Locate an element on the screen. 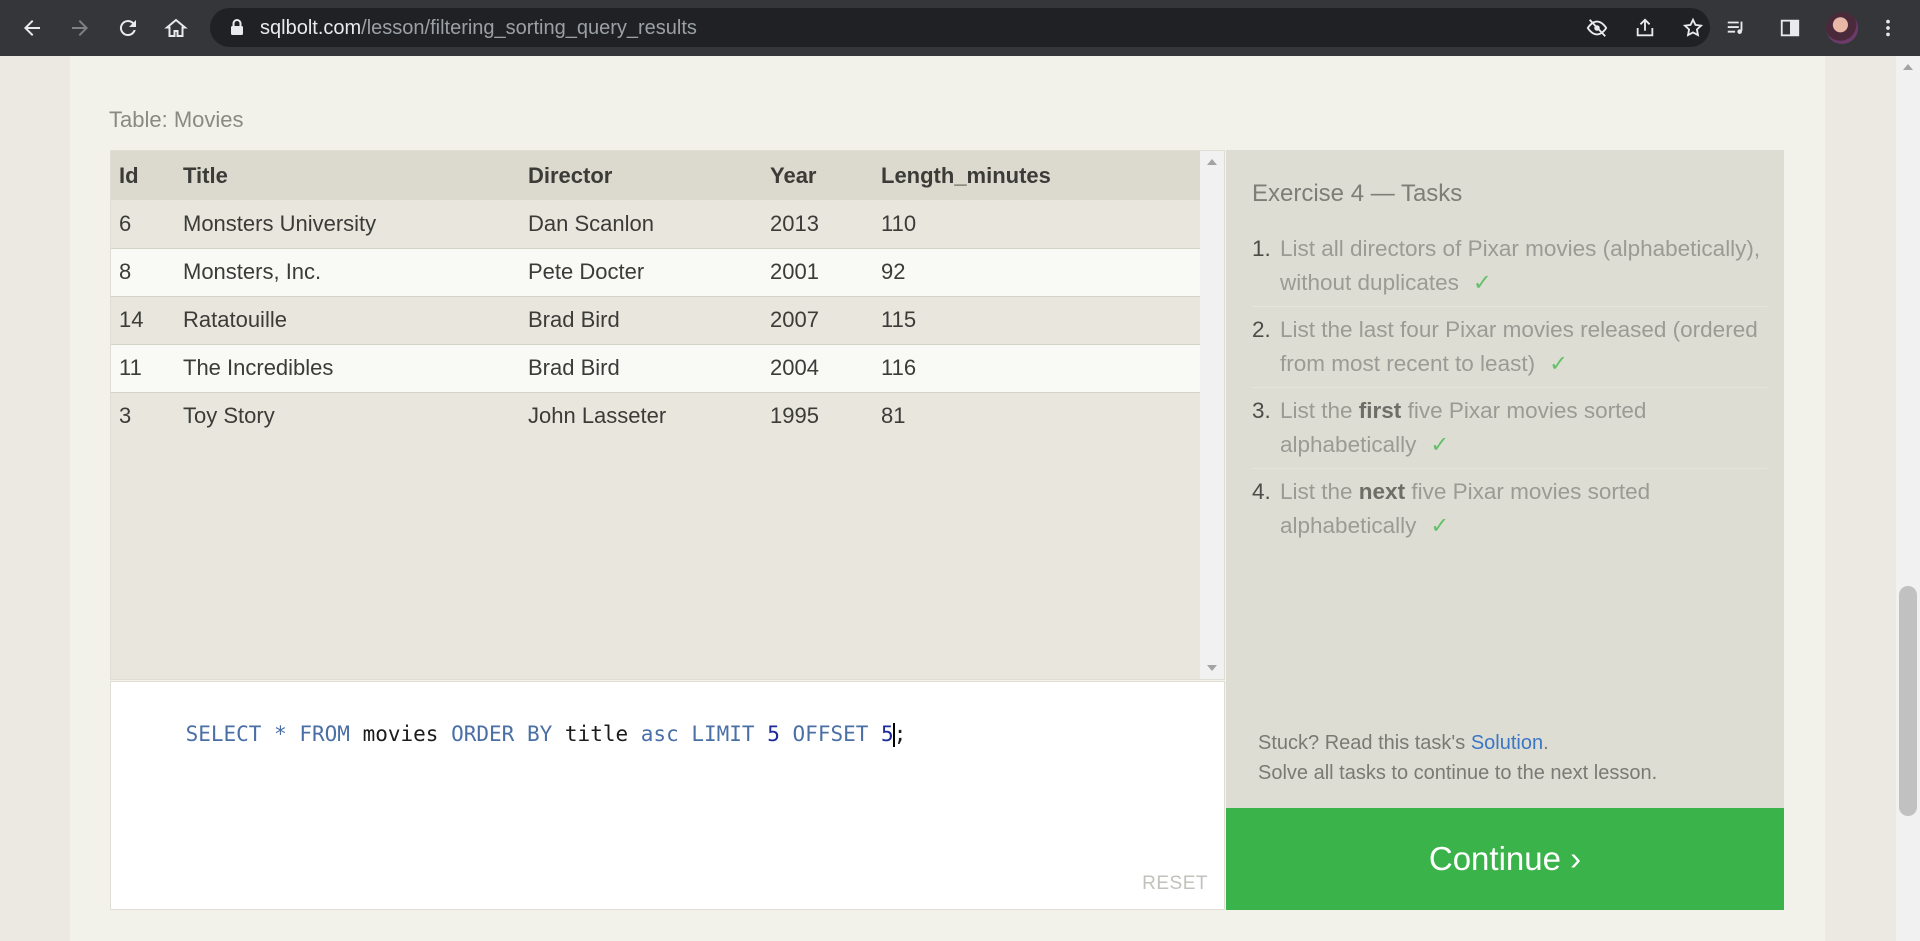 The image size is (1920, 941). cell-length: 110 is located at coordinates (1037, 224).